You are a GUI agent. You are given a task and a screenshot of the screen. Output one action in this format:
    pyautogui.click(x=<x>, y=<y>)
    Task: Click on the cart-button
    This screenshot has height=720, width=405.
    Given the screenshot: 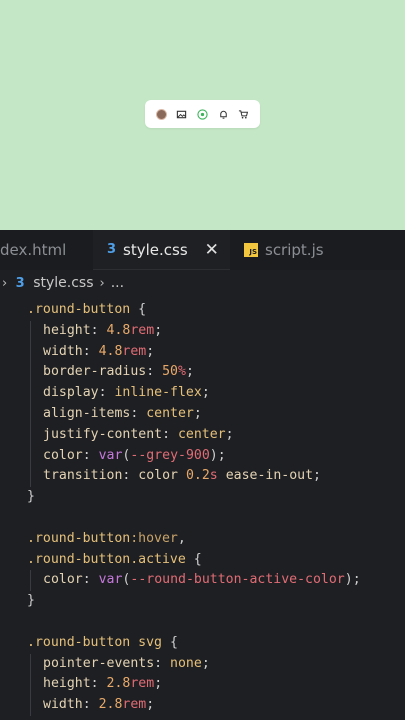 What is the action you would take?
    pyautogui.click(x=244, y=114)
    